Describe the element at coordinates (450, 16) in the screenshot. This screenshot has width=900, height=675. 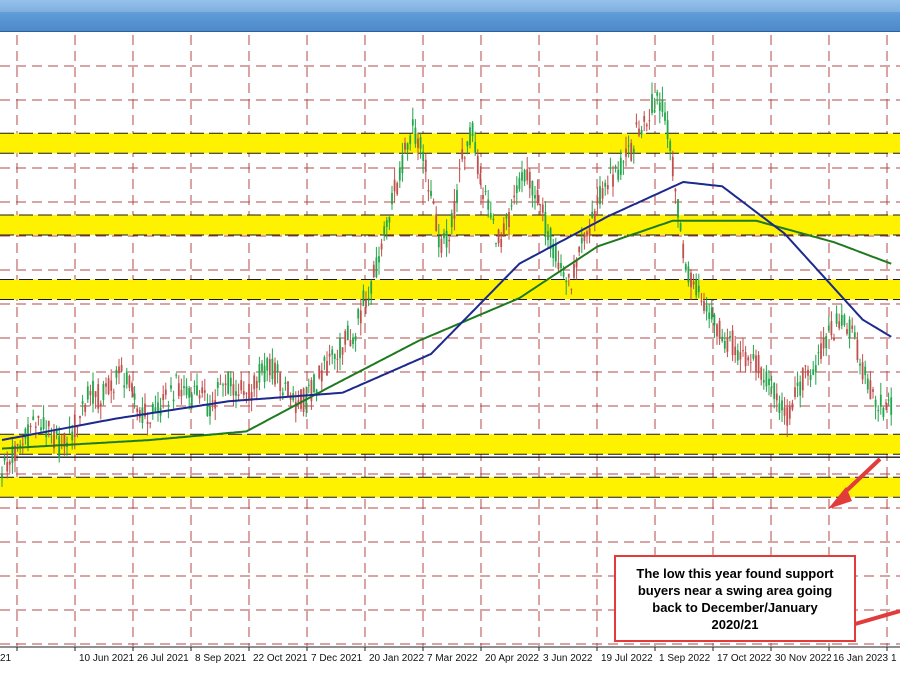
I see `window-titlebar` at that location.